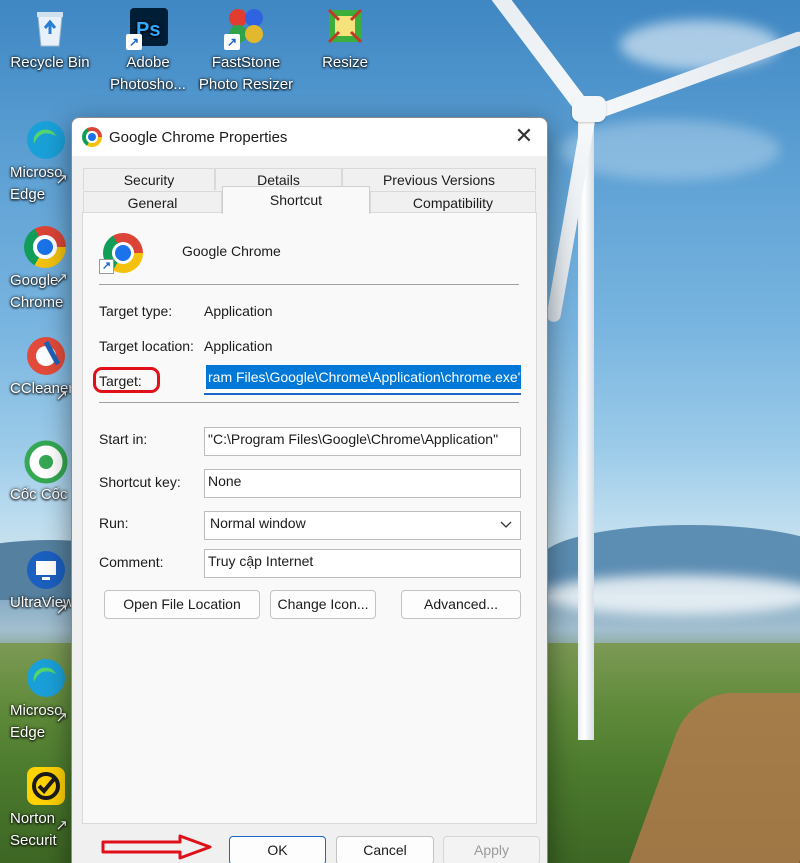 Image resolution: width=800 pixels, height=863 pixels. I want to click on open-file-location-button: Open File Location, so click(182, 604).